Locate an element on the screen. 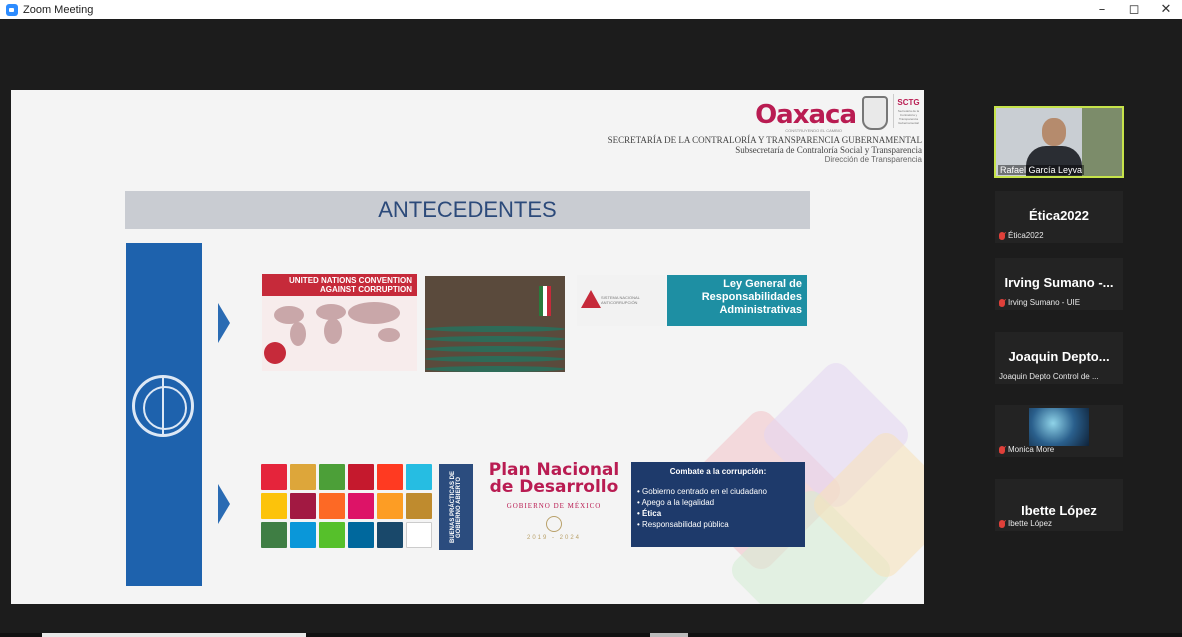  pnd-gobierno: GOBIERNO DE MÉXICO is located at coordinates (554, 506).